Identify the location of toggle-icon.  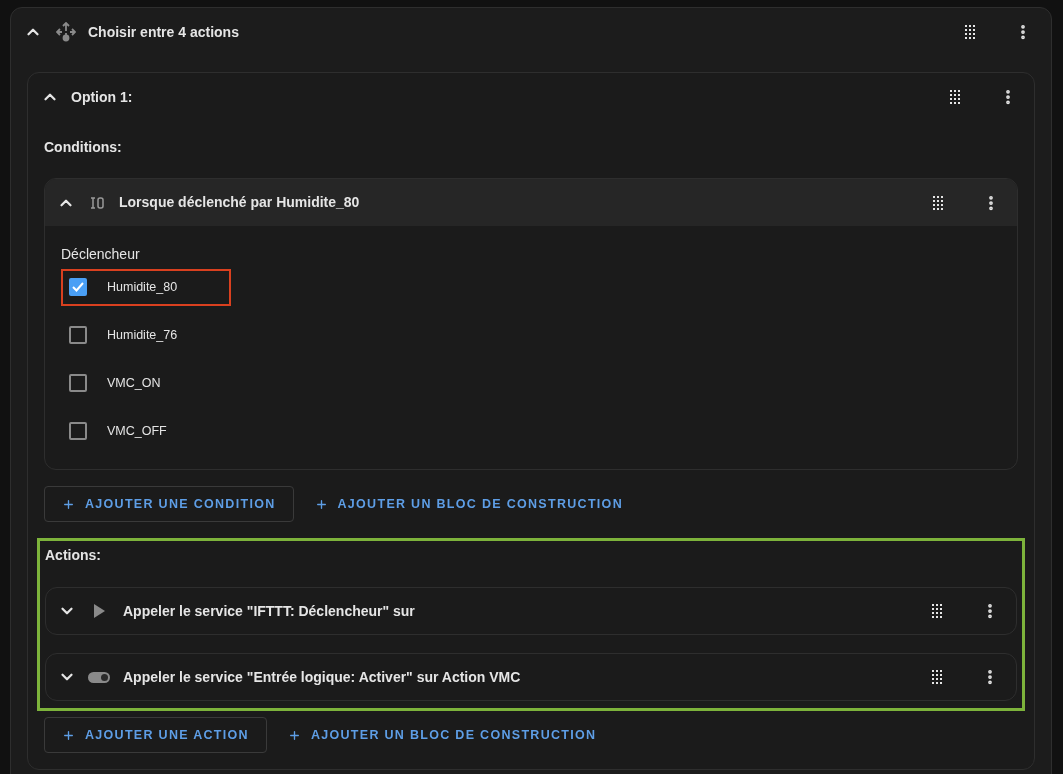
(98, 677).